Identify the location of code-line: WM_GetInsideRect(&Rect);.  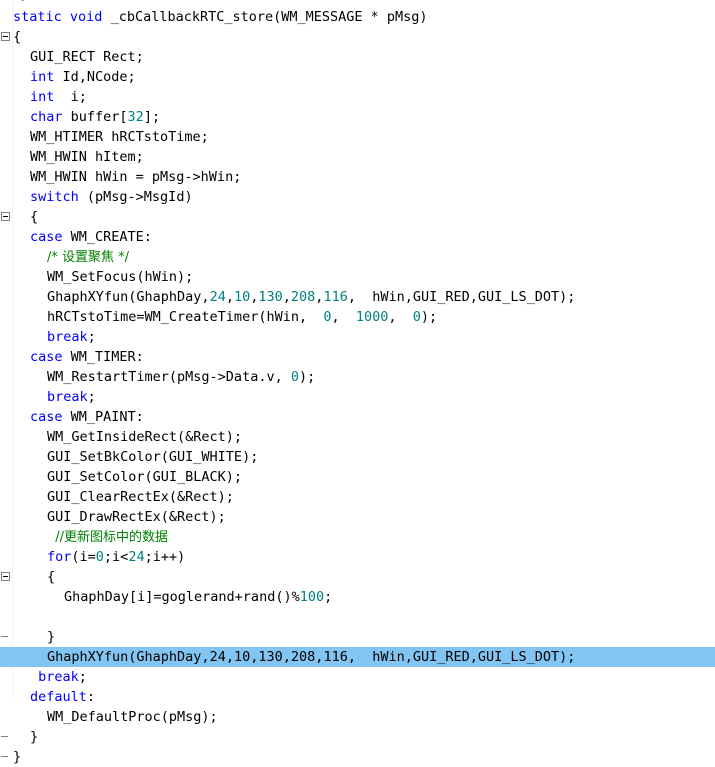
(357, 437).